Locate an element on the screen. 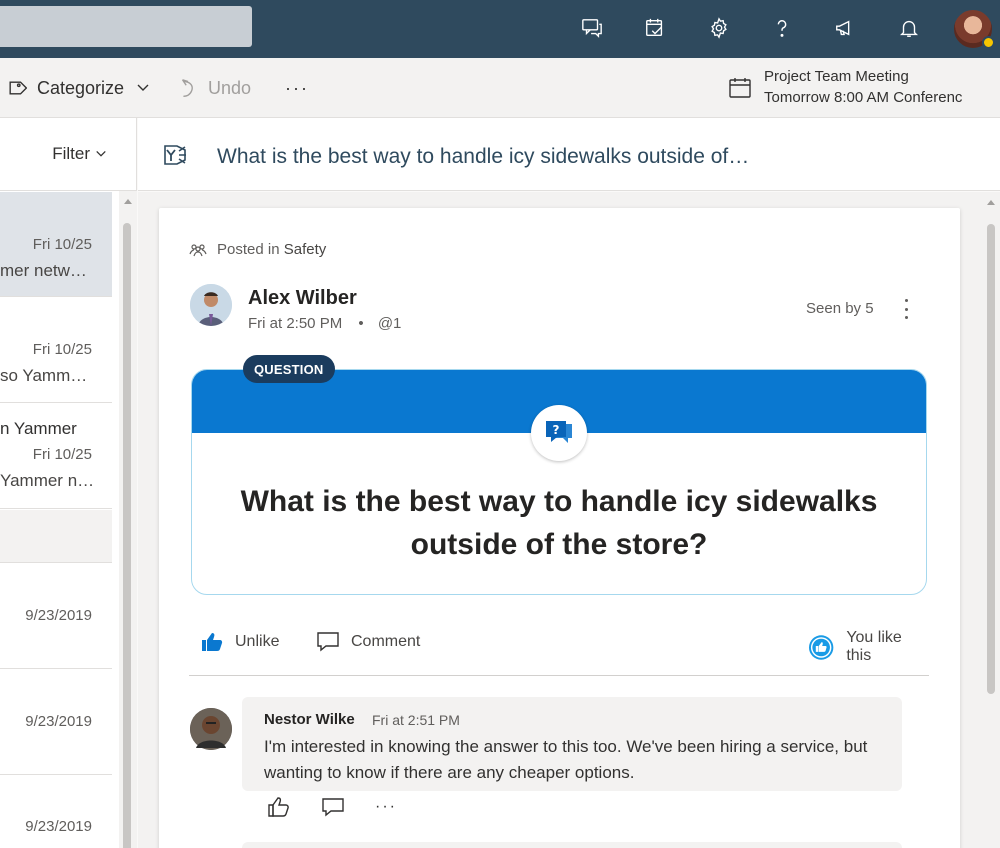 Image resolution: width=1000 pixels, height=848 pixels. undo-button: Undo is located at coordinates (214, 88).